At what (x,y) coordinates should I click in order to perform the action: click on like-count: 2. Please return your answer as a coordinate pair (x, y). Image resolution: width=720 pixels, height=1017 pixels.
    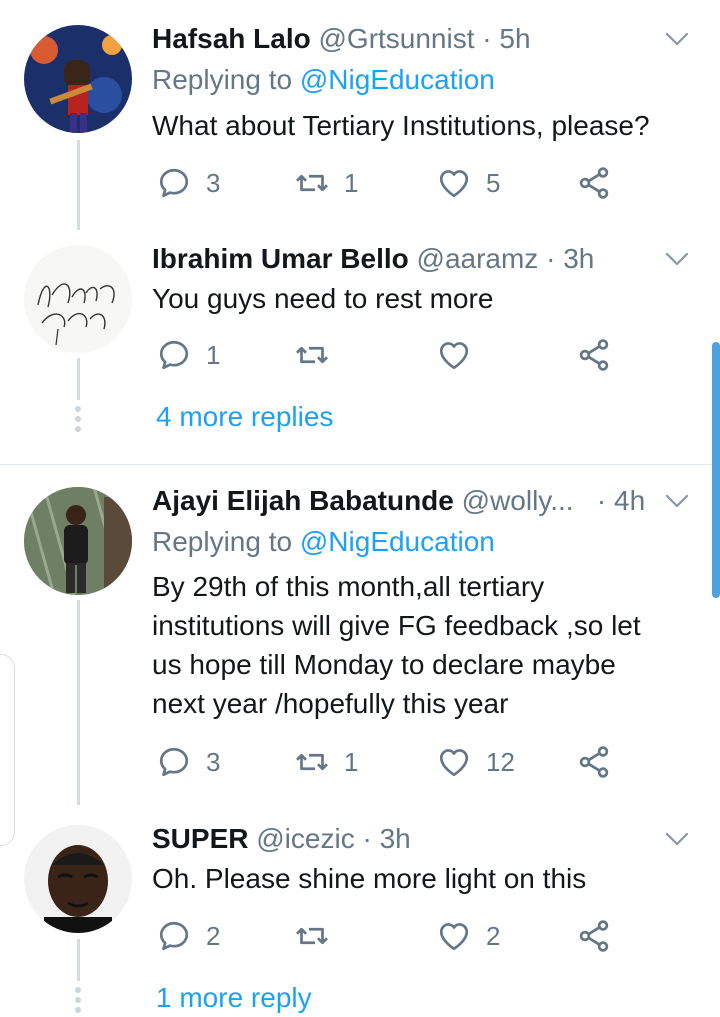
    Looking at the image, I should click on (493, 935).